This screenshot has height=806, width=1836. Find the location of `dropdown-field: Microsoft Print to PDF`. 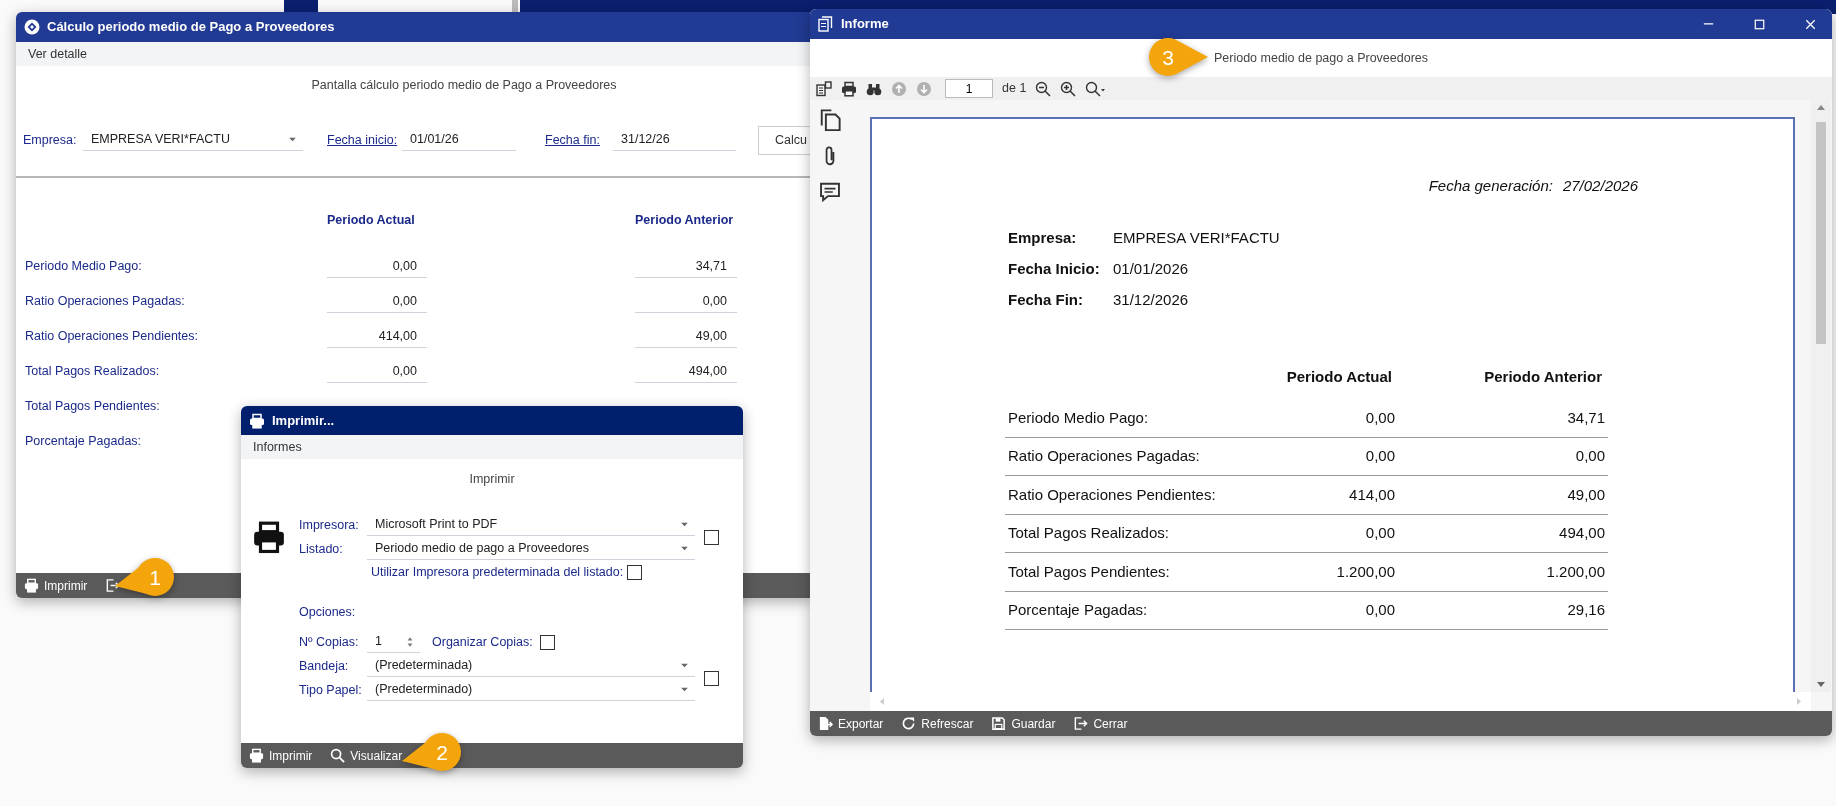

dropdown-field: Microsoft Print to PDF is located at coordinates (531, 525).